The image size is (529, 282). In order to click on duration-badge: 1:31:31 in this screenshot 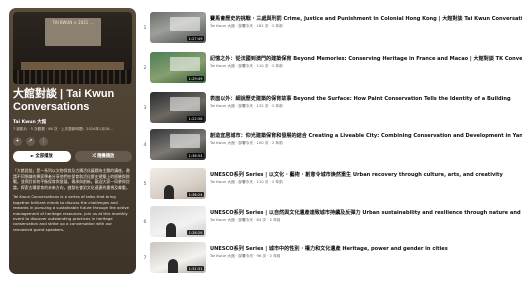, I will do `click(195, 268)`.